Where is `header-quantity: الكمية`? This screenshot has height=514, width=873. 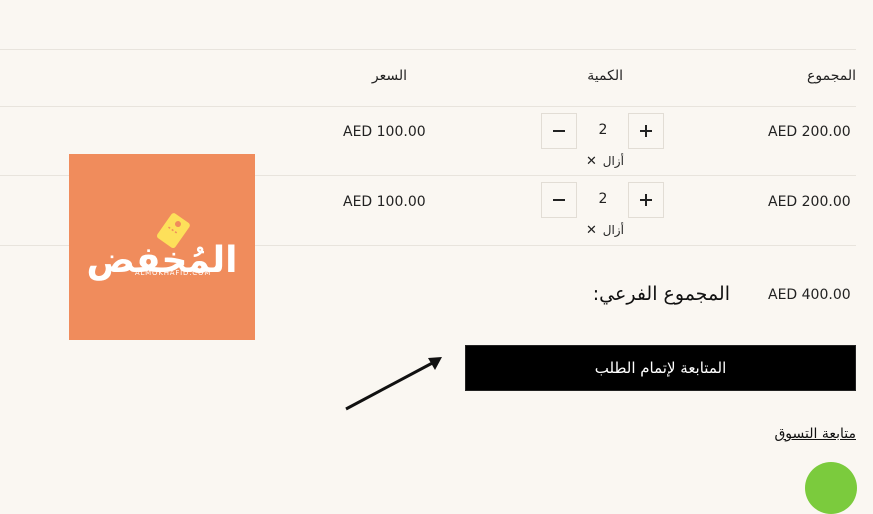
header-quantity: الكمية is located at coordinates (605, 76).